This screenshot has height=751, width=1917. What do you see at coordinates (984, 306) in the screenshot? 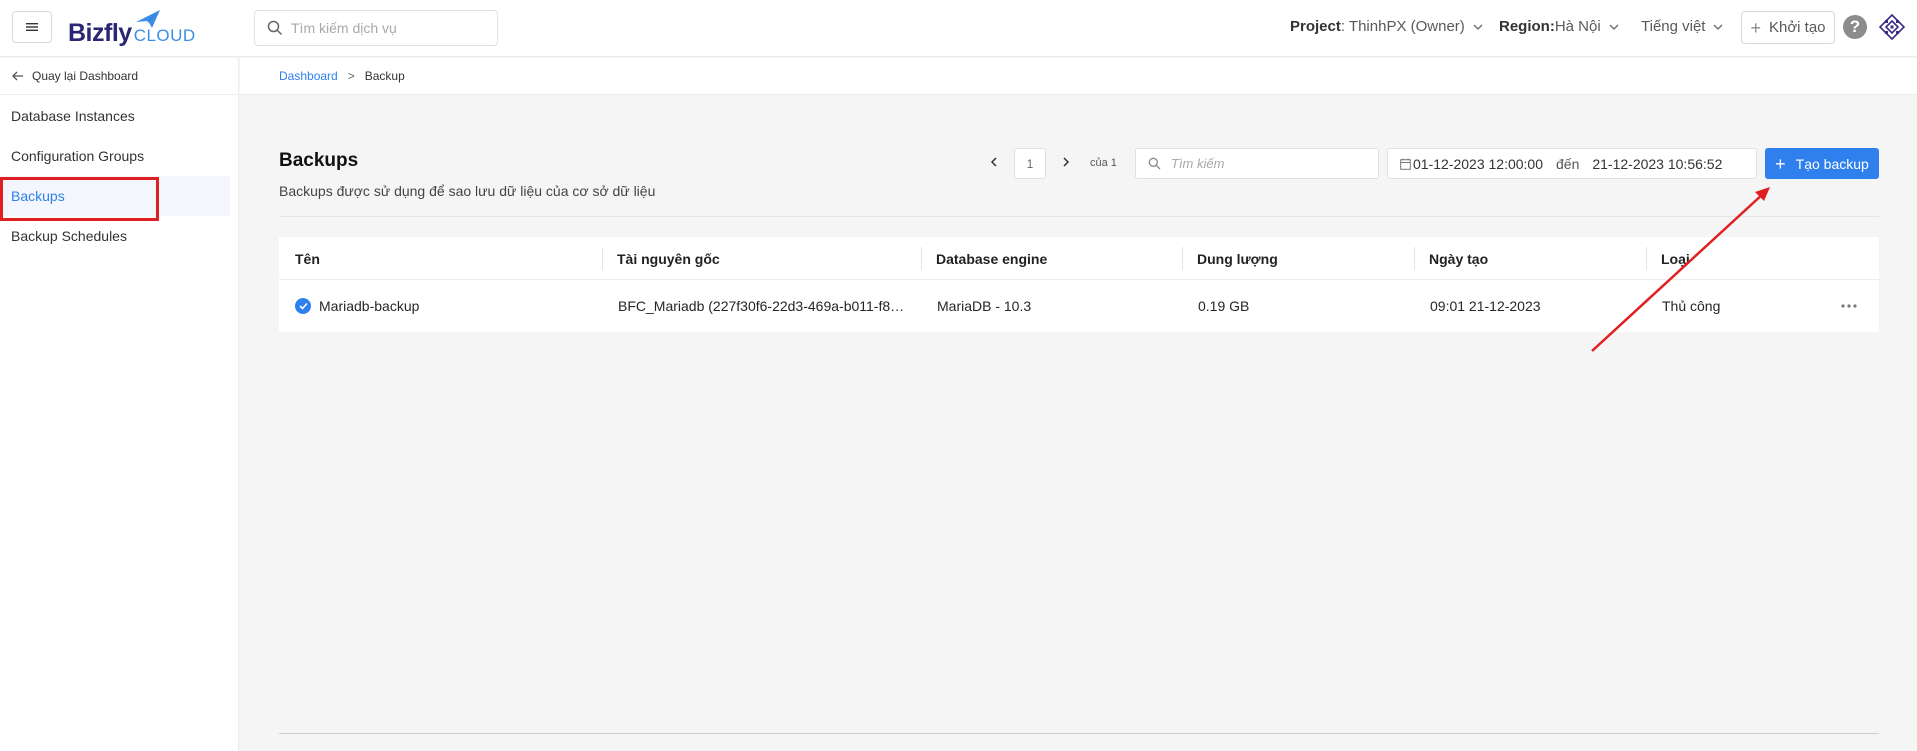
I see `cell-engine: MariaDB - 10.3` at bounding box center [984, 306].